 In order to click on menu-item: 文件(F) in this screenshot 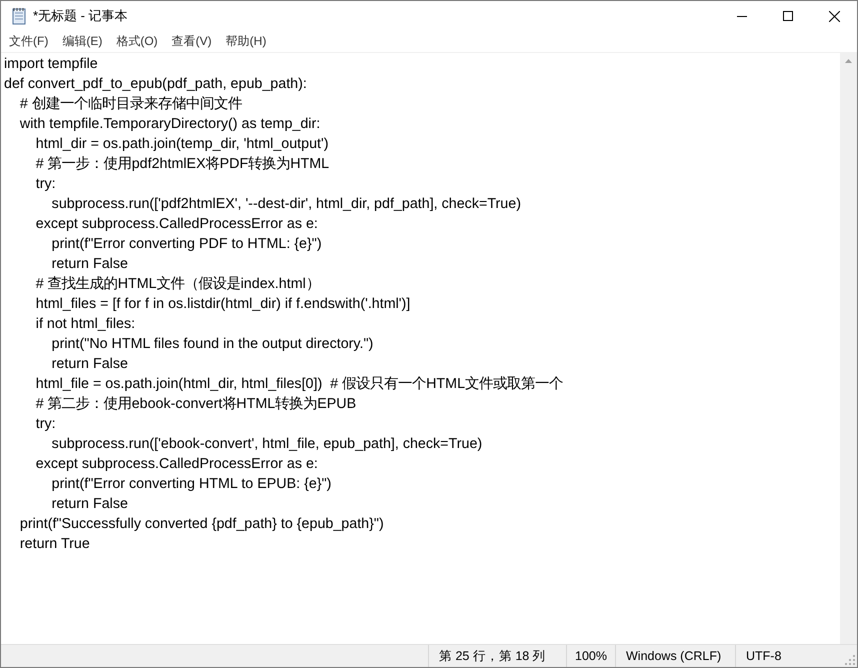, I will do `click(29, 41)`.